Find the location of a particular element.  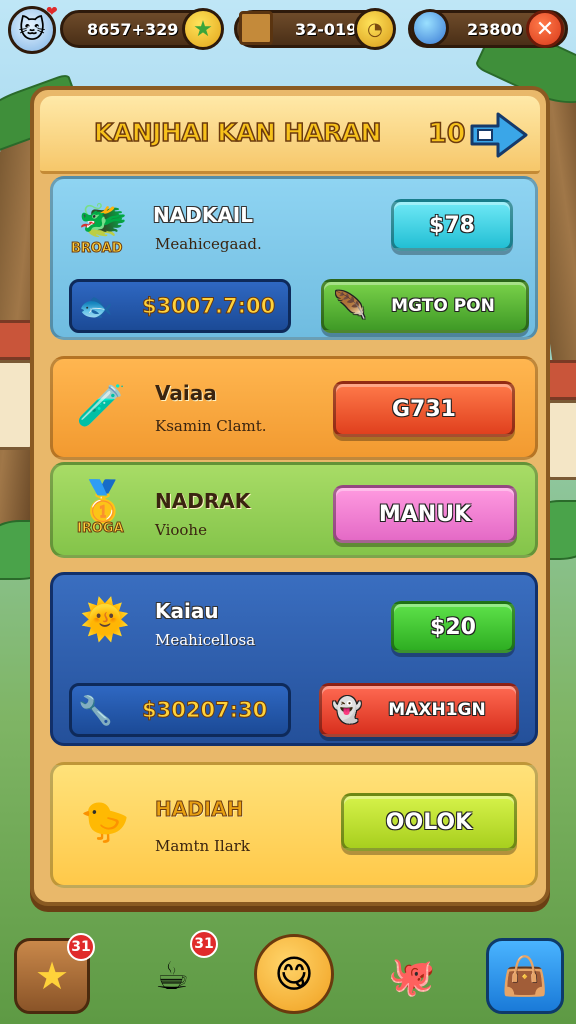

close-icon: ✕ is located at coordinates (545, 29).